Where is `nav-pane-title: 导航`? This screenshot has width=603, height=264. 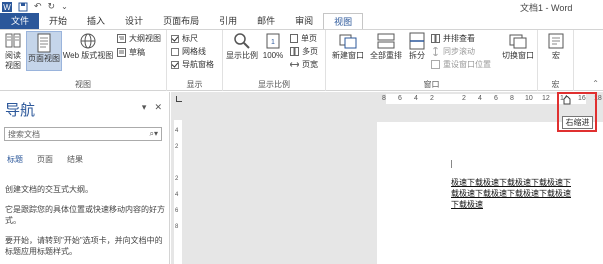
nav-pane-title: 导航 is located at coordinates (20, 110).